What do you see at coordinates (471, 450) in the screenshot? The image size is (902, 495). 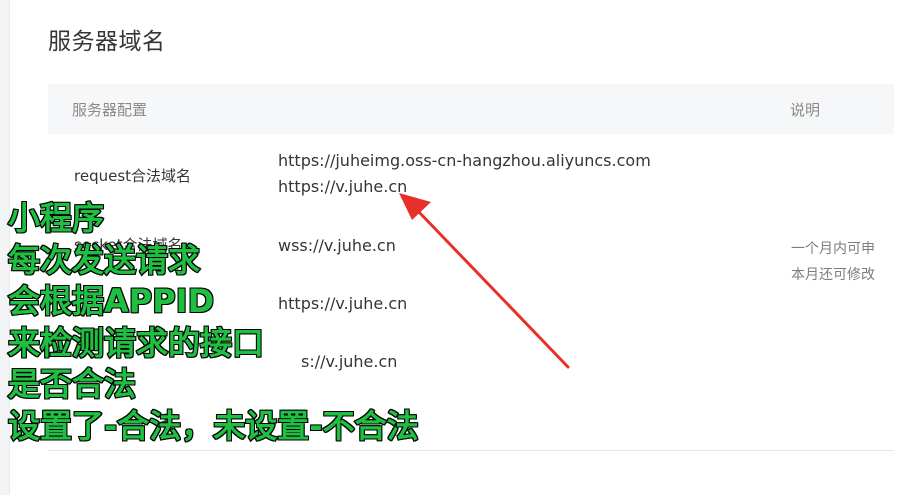 I see `table-bottom-divider` at bounding box center [471, 450].